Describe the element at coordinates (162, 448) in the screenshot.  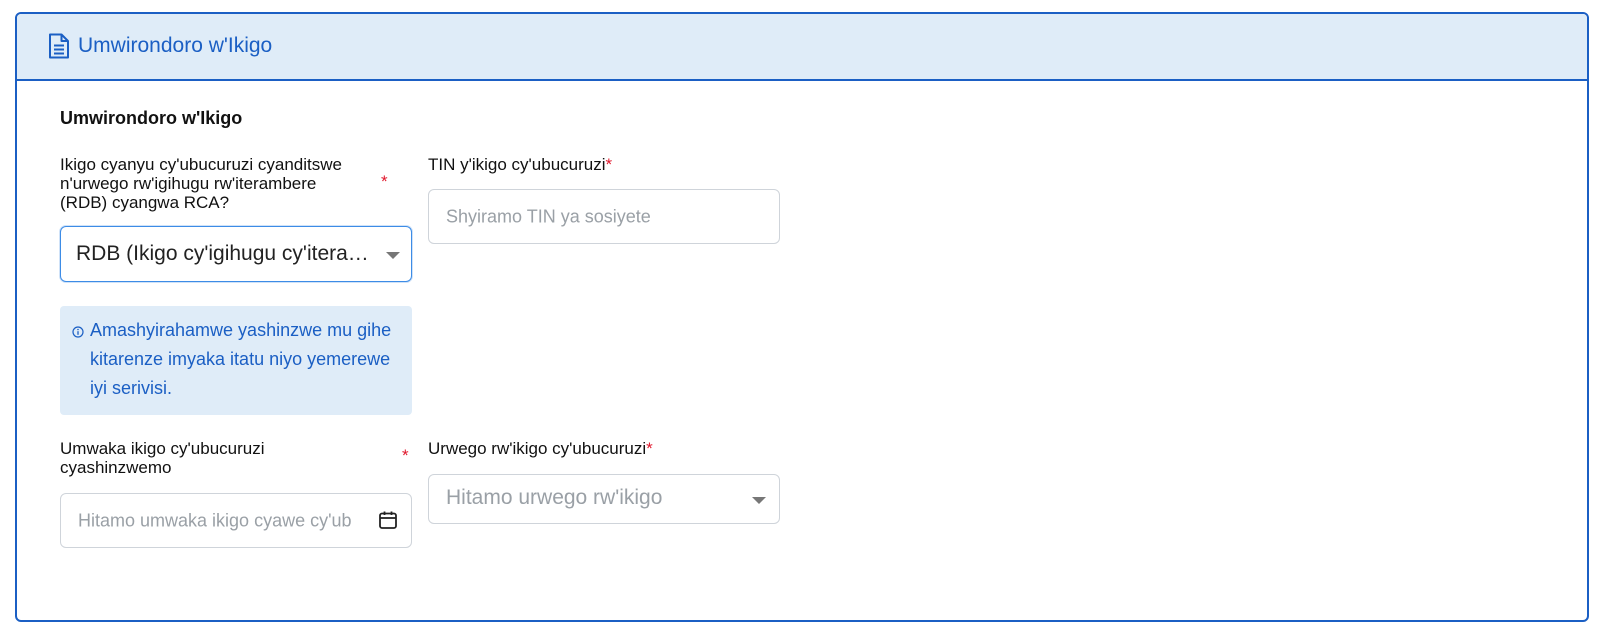
I see `year-label-line1: Umwaka ikigo cy'ubucuruzi` at that location.